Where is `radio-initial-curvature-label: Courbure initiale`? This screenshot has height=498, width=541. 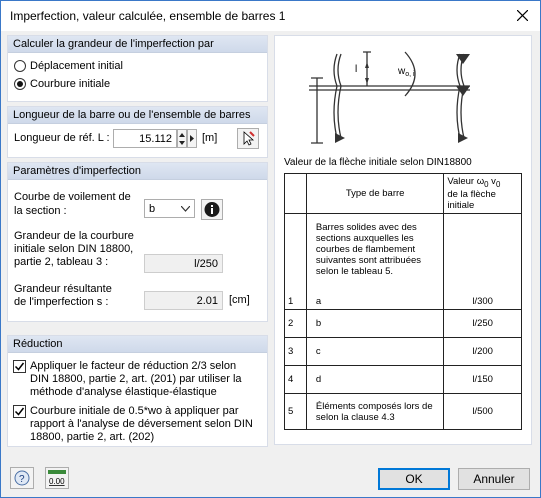
radio-initial-curvature-label: Courbure initiale is located at coordinates (70, 84).